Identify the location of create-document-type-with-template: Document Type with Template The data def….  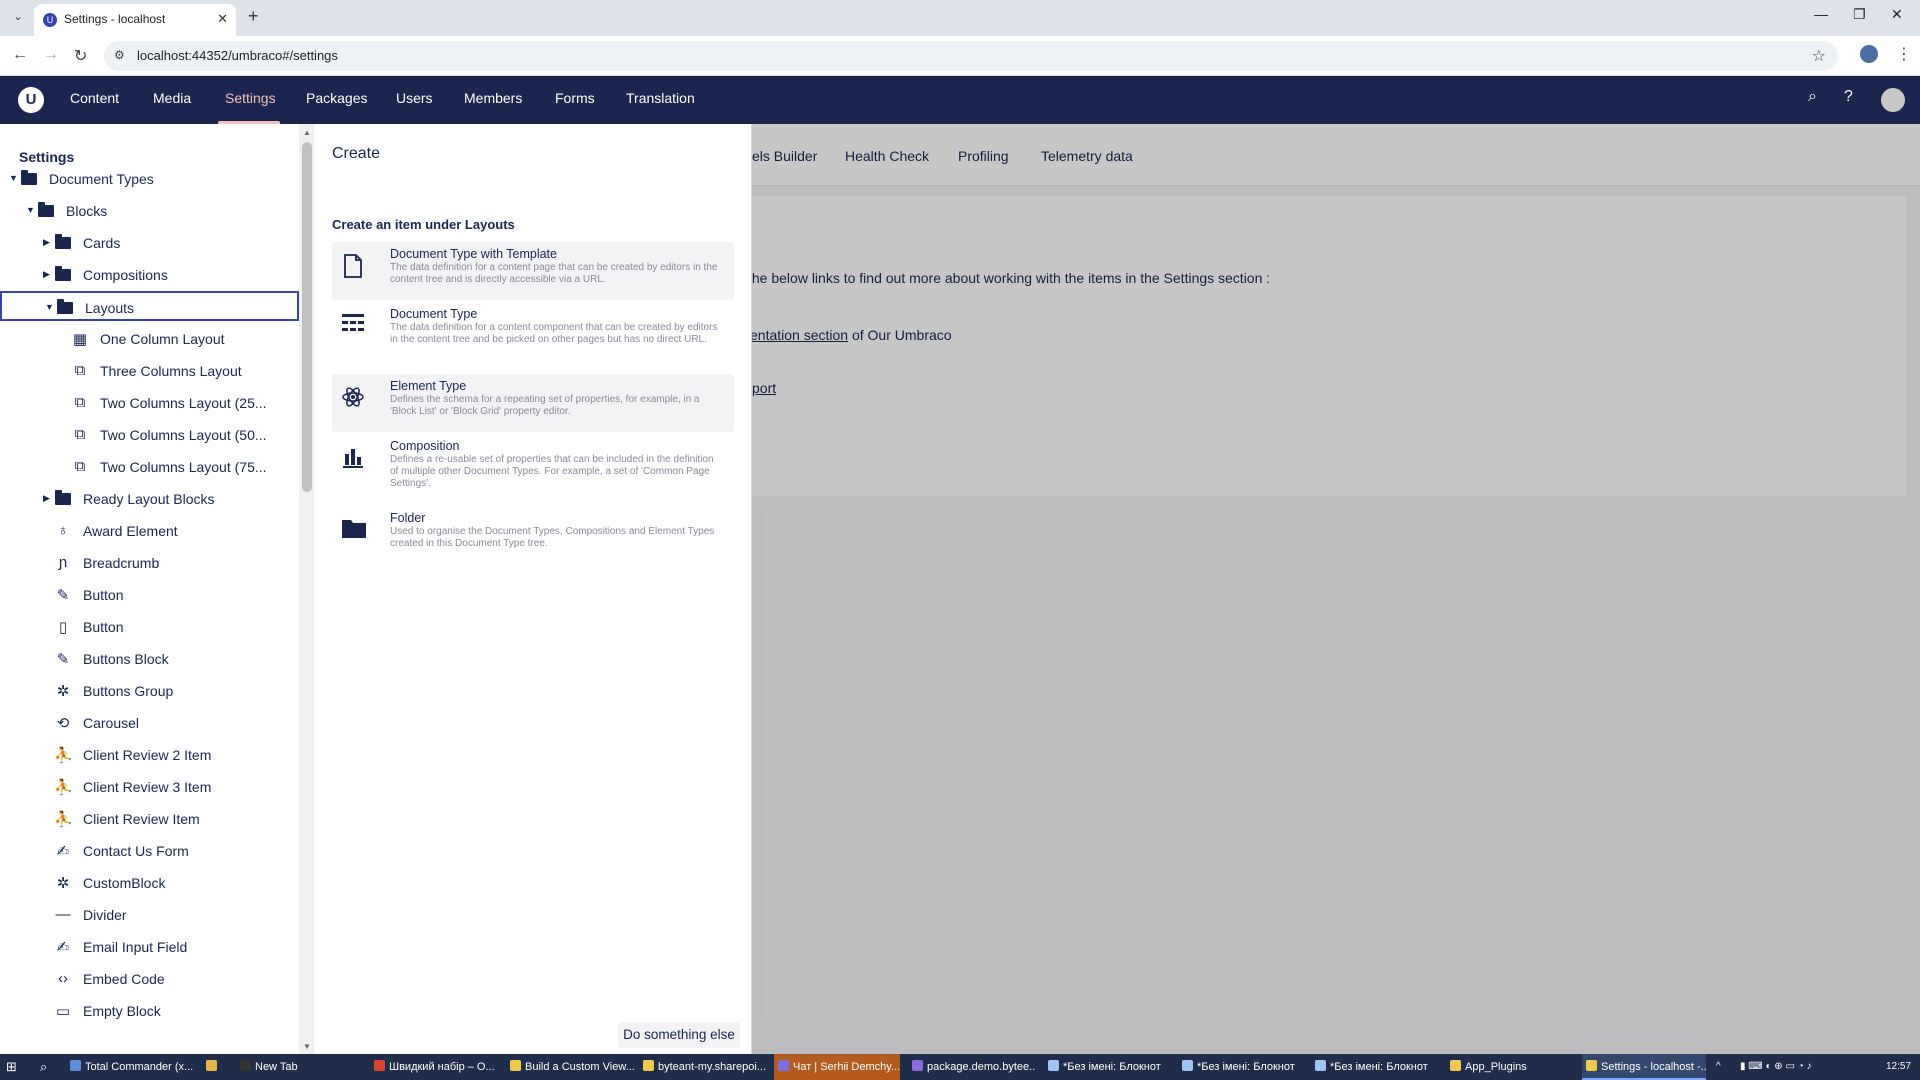
(533, 271).